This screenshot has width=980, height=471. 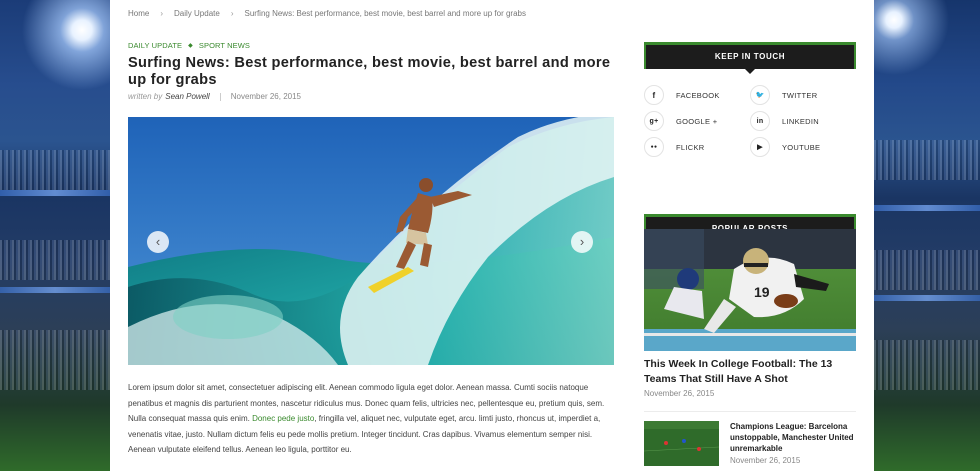 I want to click on google-plus-icon: g+, so click(x=654, y=121).